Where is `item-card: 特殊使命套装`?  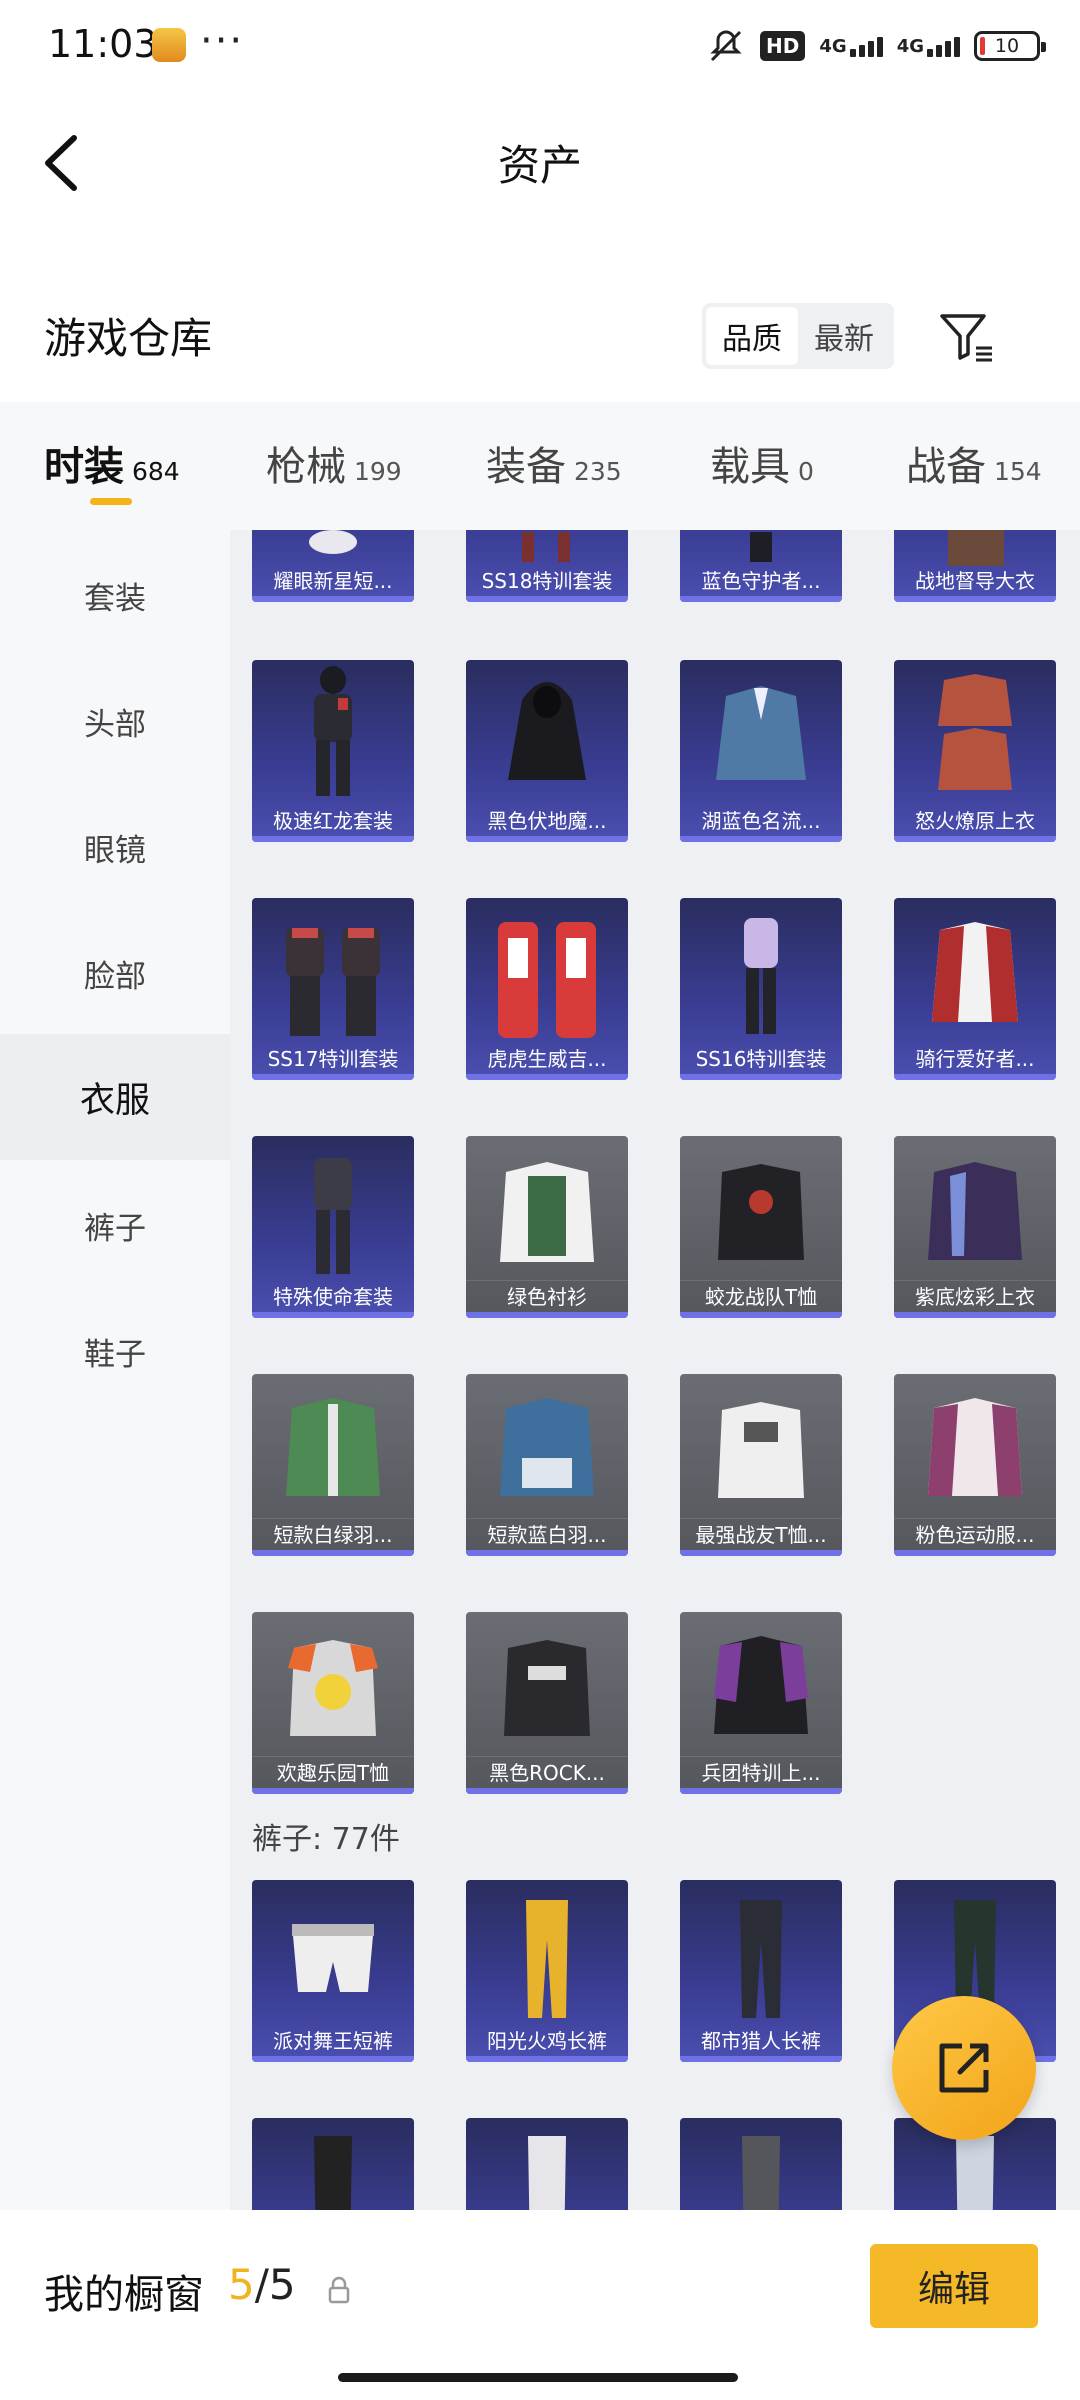 item-card: 特殊使命套装 is located at coordinates (333, 1227).